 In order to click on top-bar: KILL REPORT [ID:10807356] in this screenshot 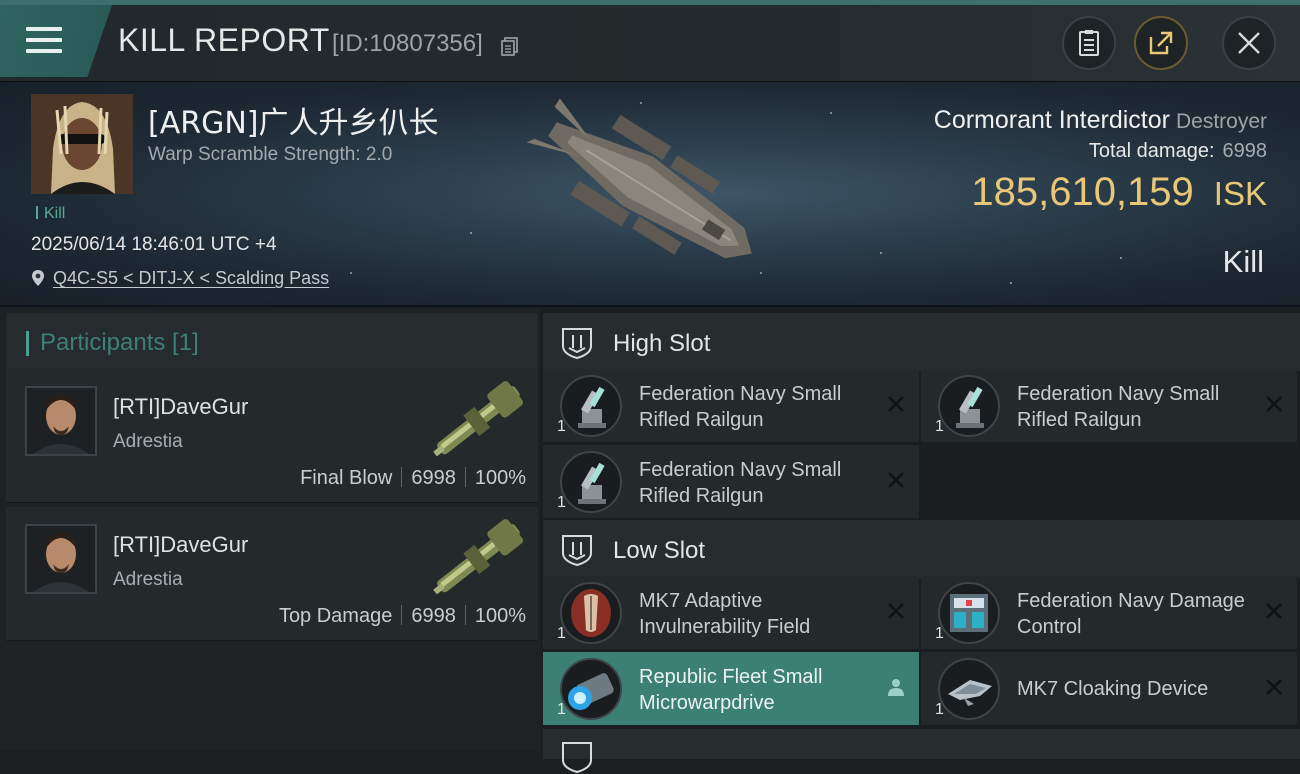, I will do `click(650, 41)`.